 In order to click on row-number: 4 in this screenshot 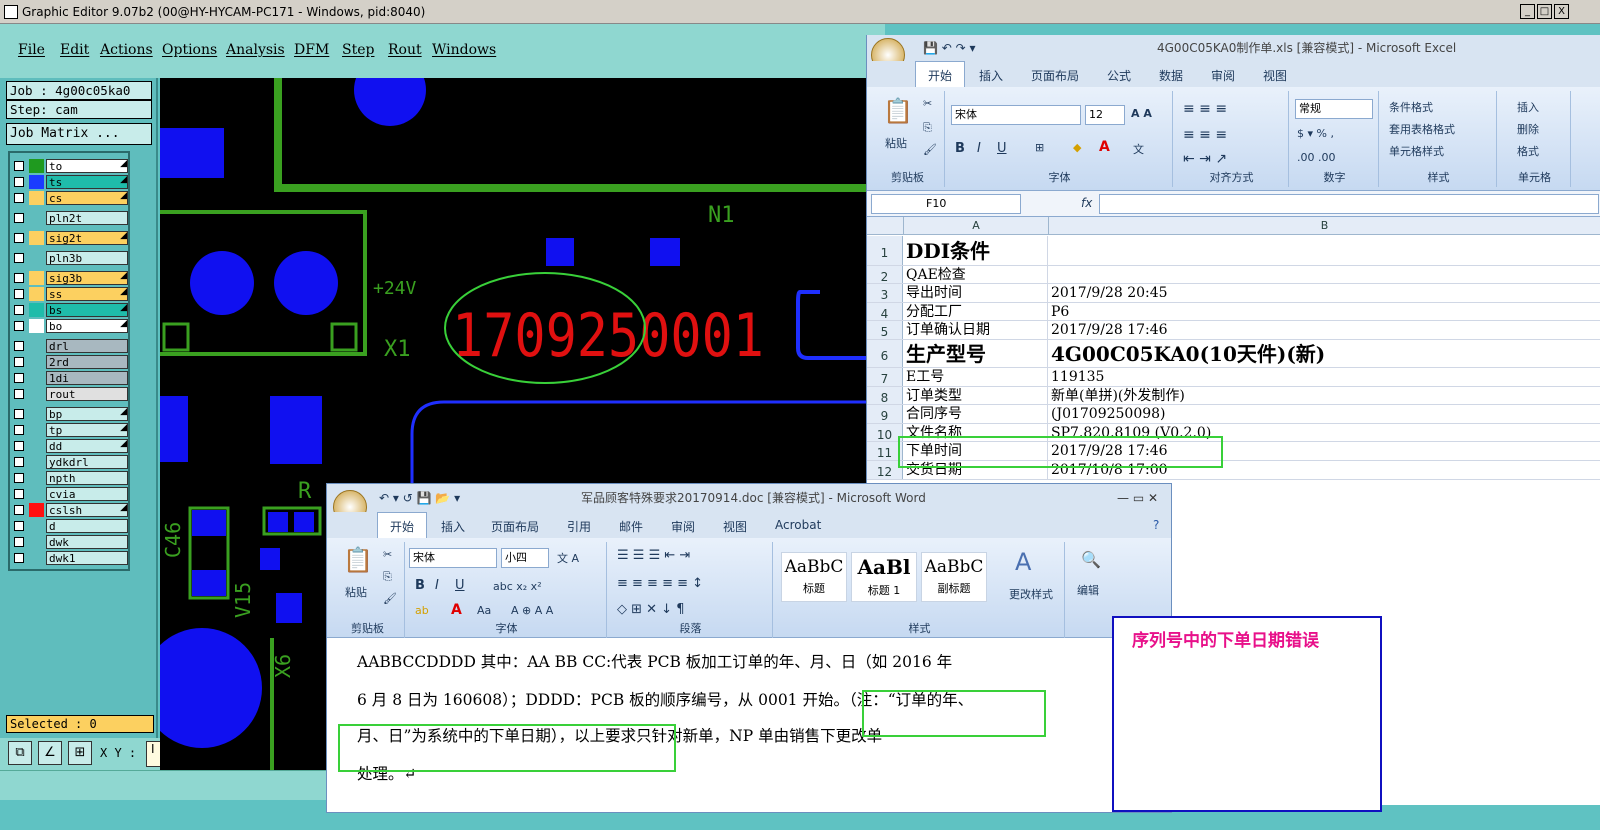, I will do `click(885, 312)`.